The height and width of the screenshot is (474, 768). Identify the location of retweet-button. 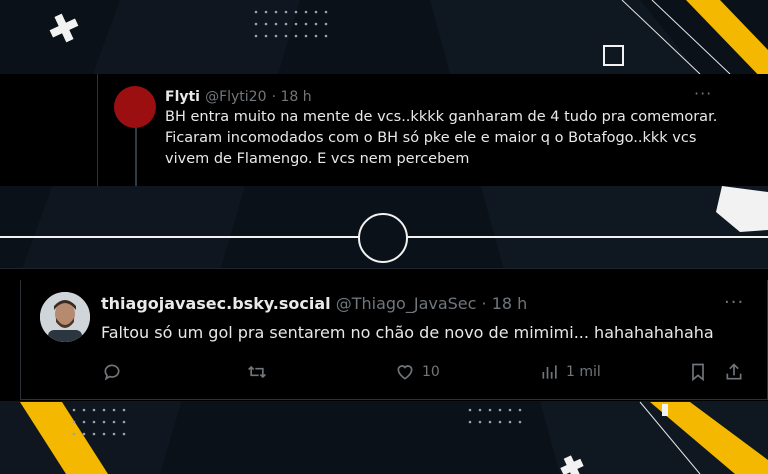
(257, 372).